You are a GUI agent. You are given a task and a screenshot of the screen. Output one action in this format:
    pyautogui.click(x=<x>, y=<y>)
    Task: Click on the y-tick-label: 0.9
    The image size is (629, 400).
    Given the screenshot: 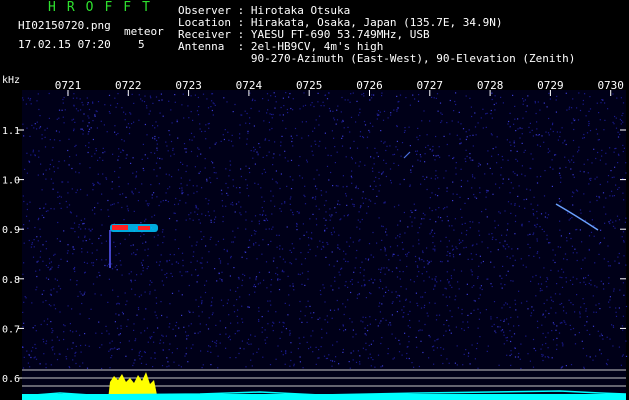 What is the action you would take?
    pyautogui.click(x=11, y=230)
    